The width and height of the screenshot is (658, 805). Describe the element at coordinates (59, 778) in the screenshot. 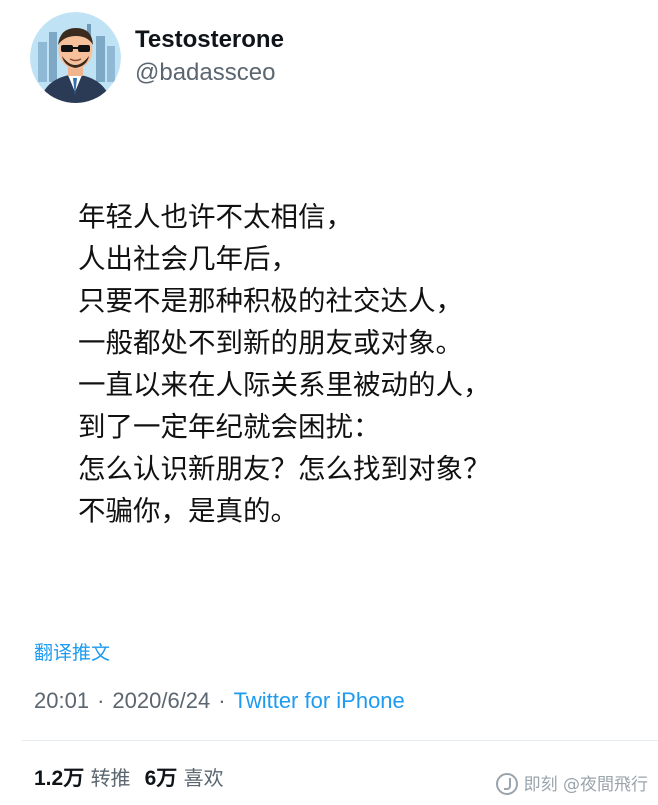

I see `retweets-count: 1.2万` at that location.